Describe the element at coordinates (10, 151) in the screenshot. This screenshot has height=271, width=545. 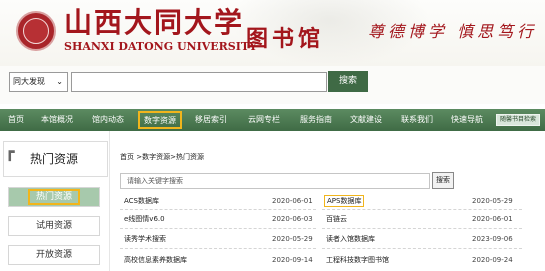
I see `bracket-icon: ┏` at that location.